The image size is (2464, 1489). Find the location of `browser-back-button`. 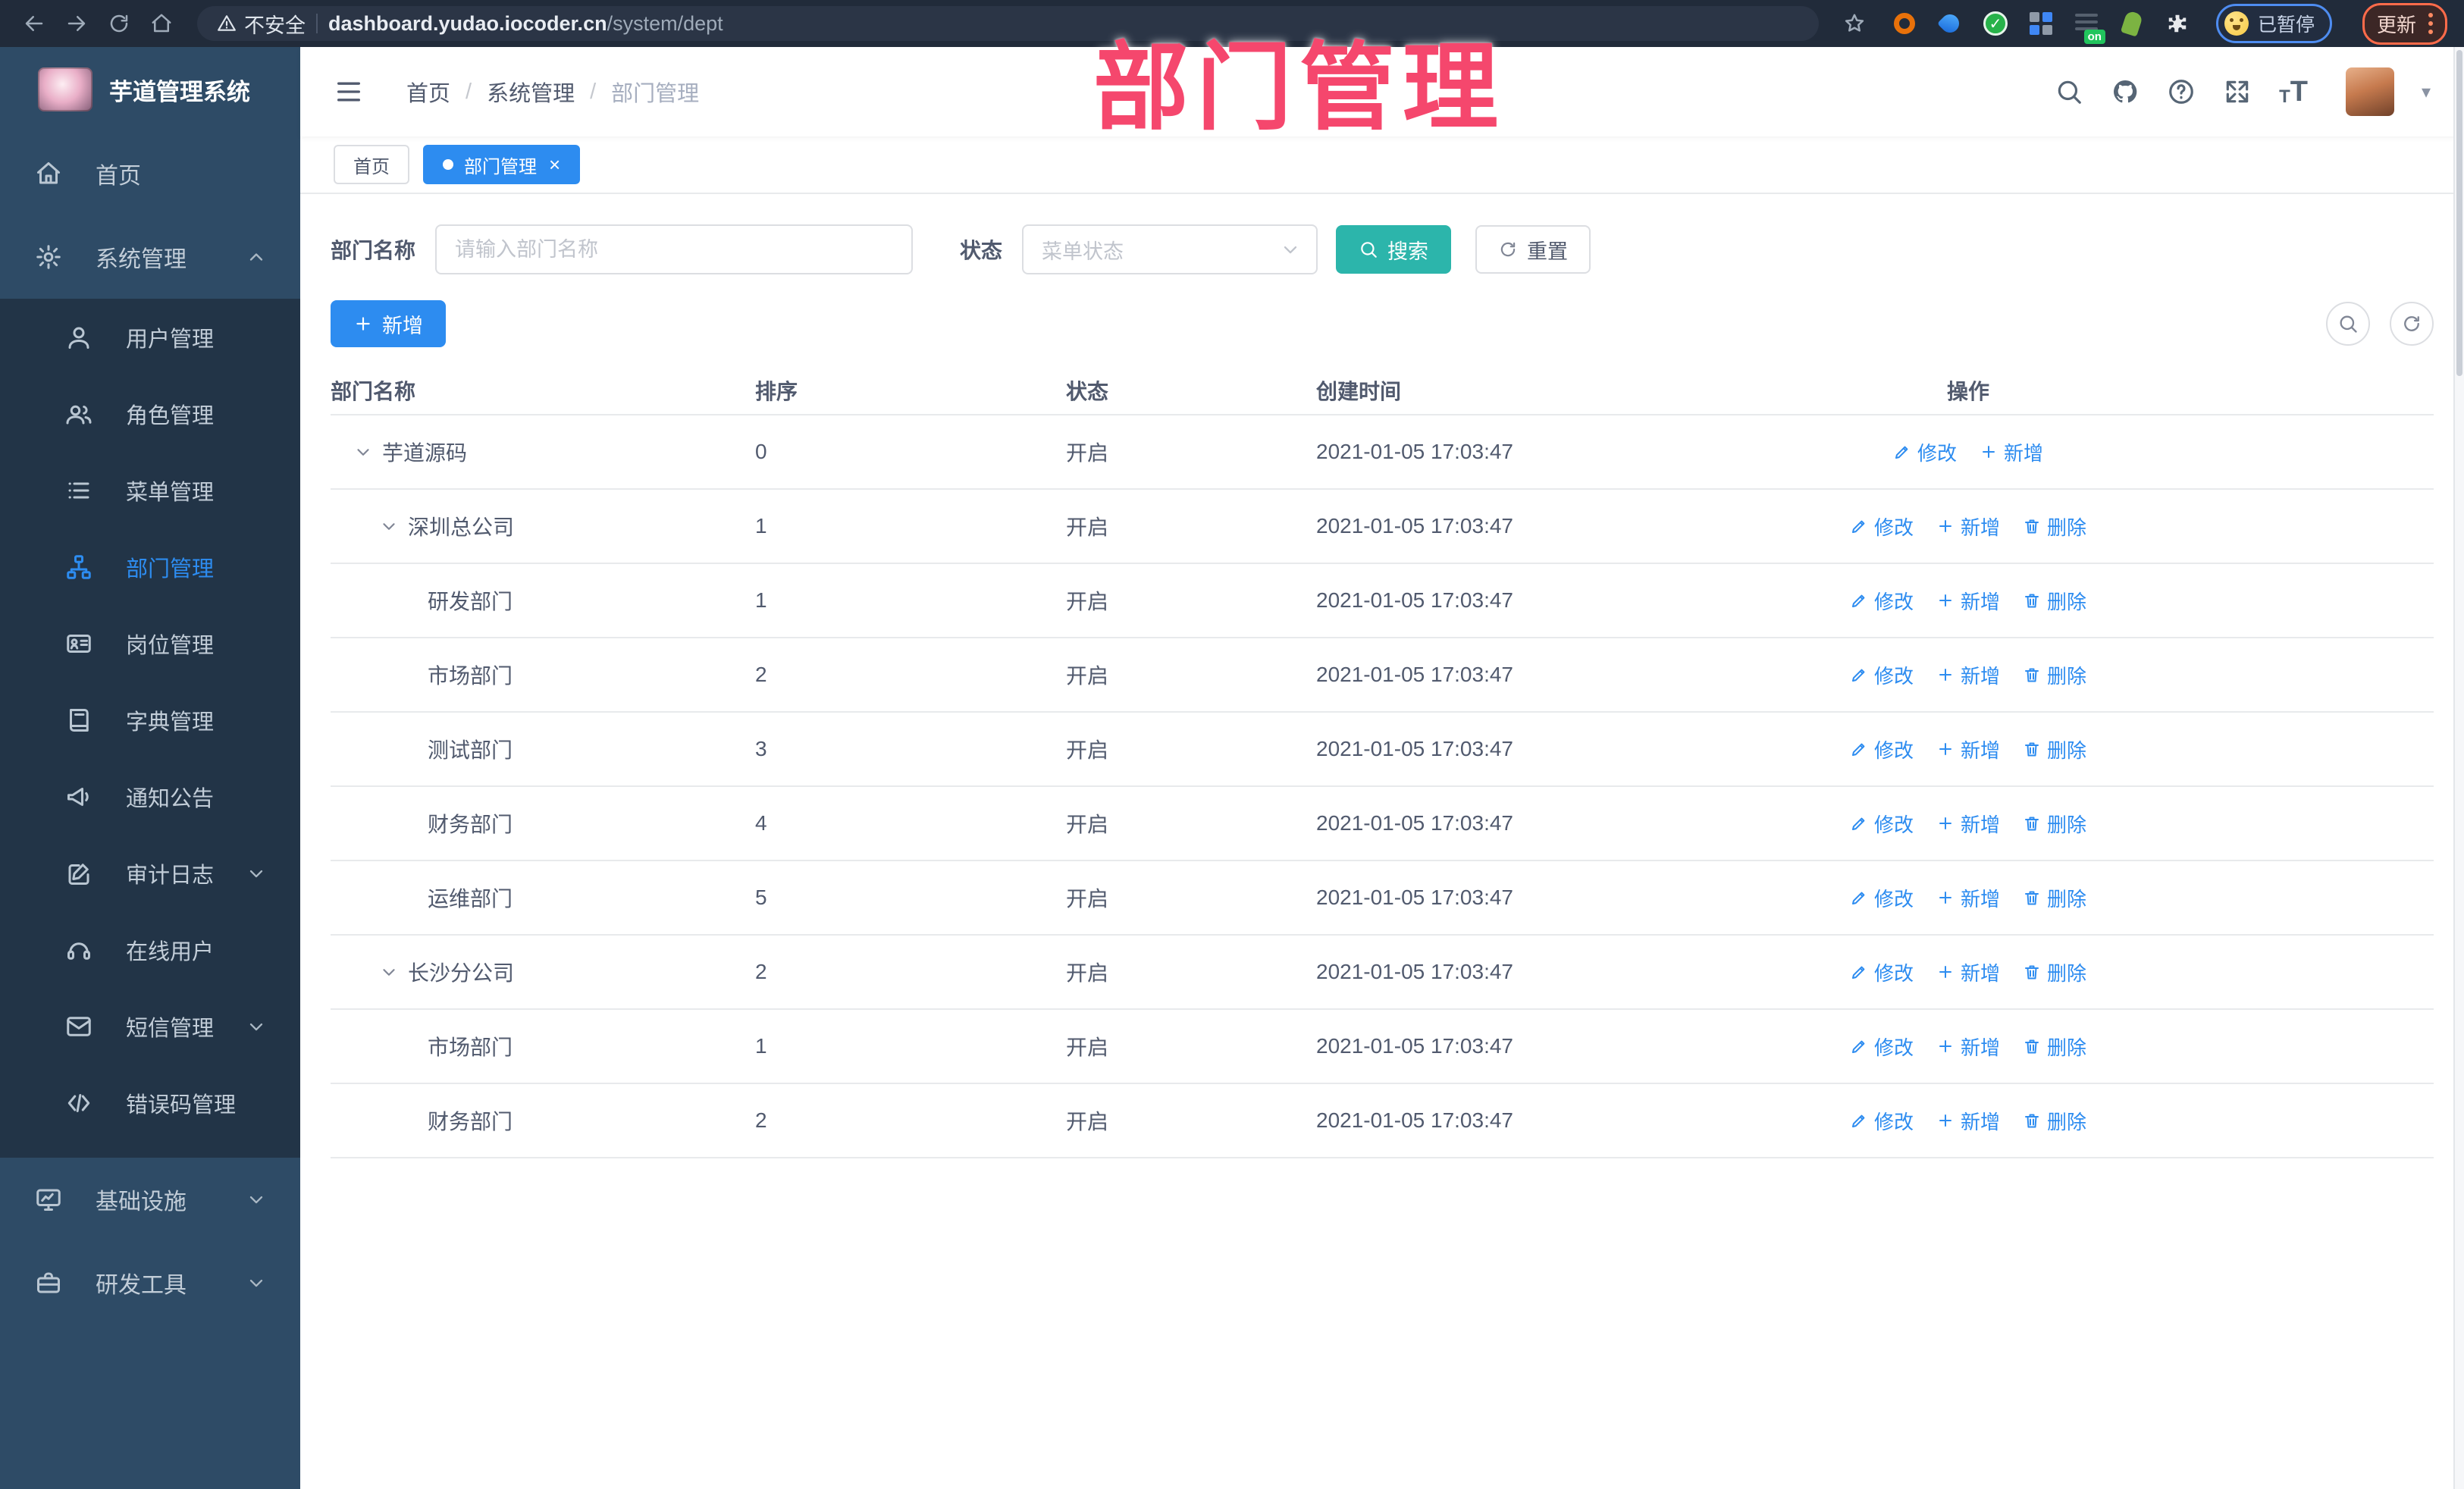

browser-back-button is located at coordinates (35, 23).